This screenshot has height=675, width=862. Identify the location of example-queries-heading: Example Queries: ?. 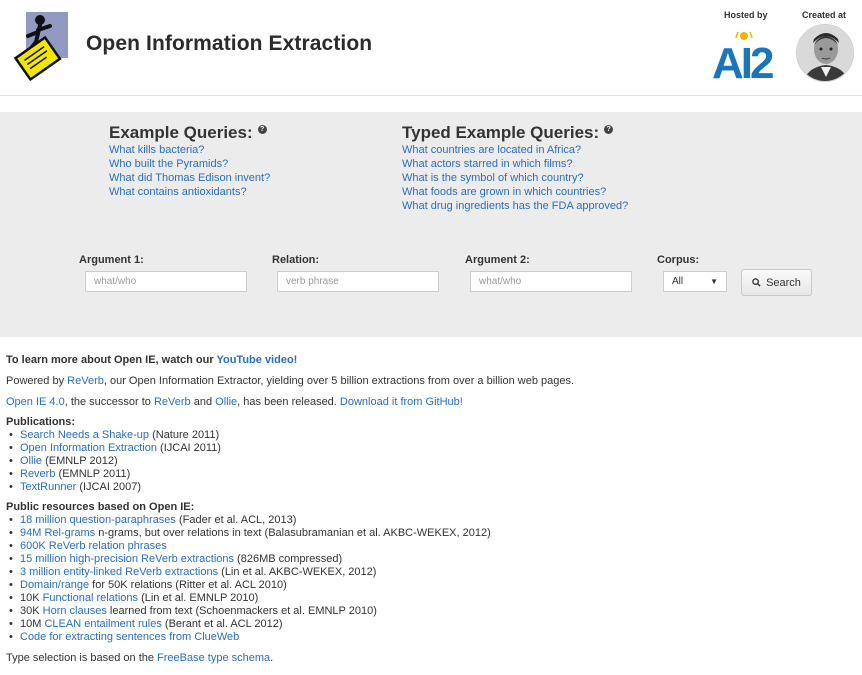
(189, 132).